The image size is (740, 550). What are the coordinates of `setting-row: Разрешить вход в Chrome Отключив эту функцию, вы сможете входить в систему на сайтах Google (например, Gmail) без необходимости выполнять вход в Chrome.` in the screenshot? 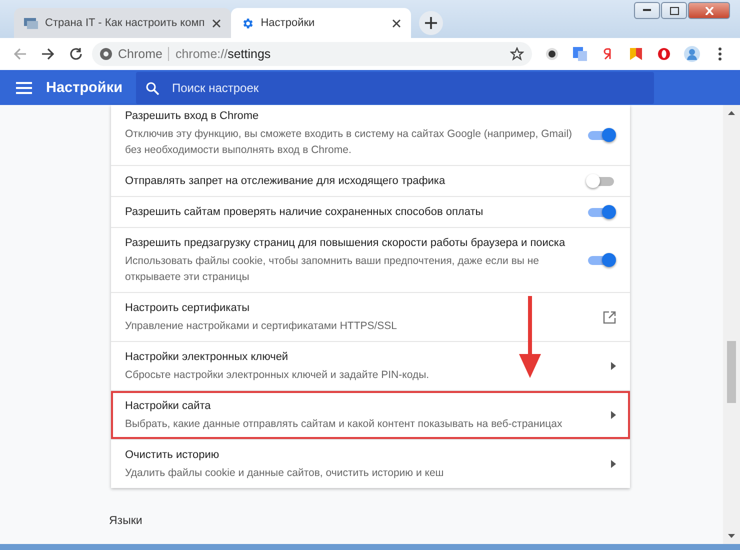 It's located at (370, 135).